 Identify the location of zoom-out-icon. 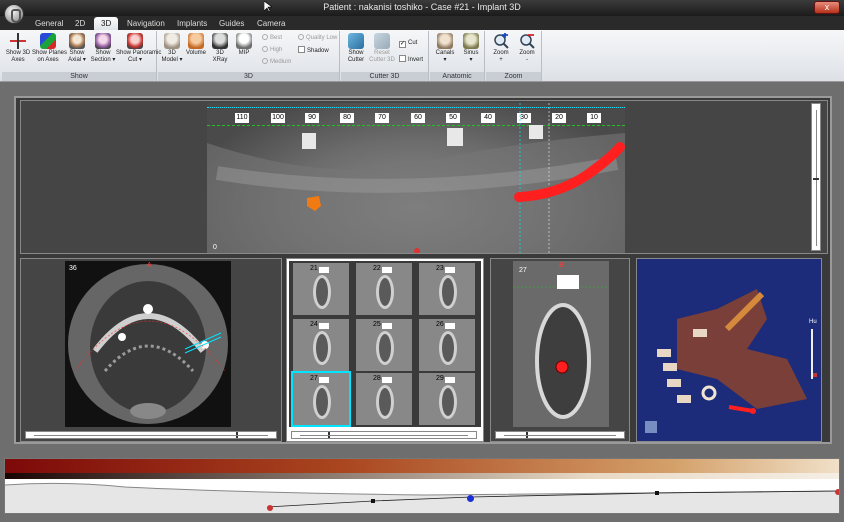
(527, 41).